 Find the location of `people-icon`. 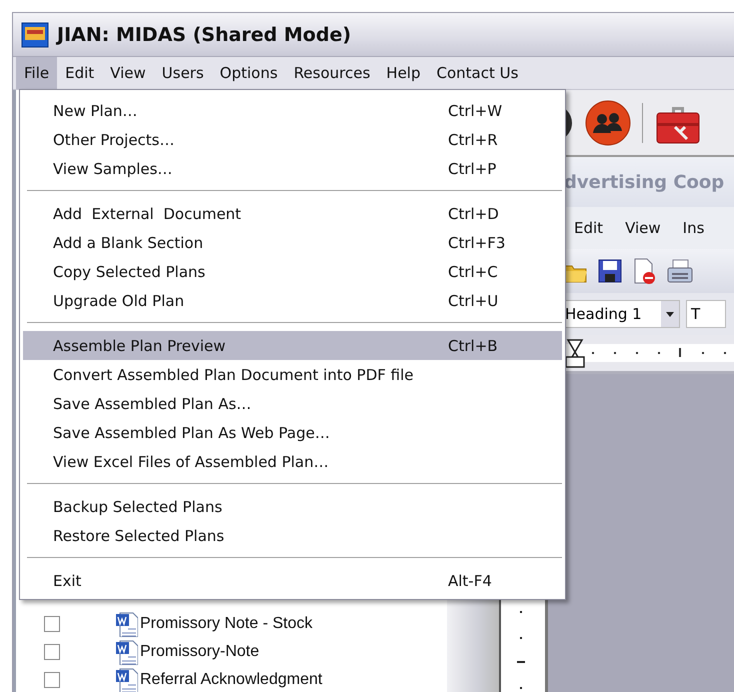

people-icon is located at coordinates (608, 122).